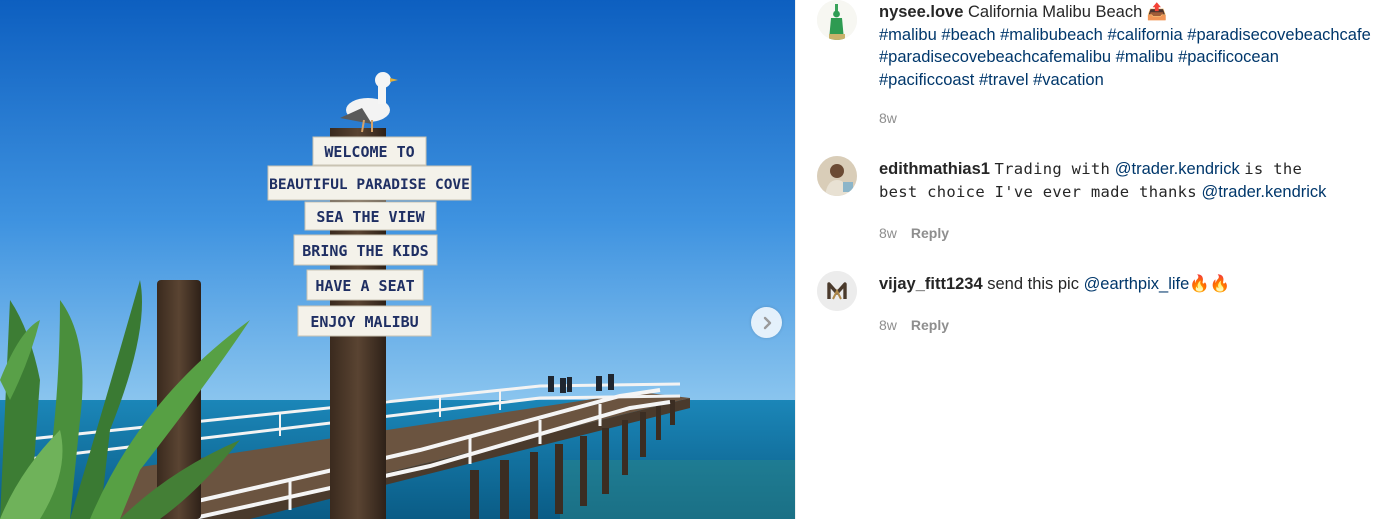  I want to click on sign-have-a-seat: HAVE A SEAT, so click(364, 286).